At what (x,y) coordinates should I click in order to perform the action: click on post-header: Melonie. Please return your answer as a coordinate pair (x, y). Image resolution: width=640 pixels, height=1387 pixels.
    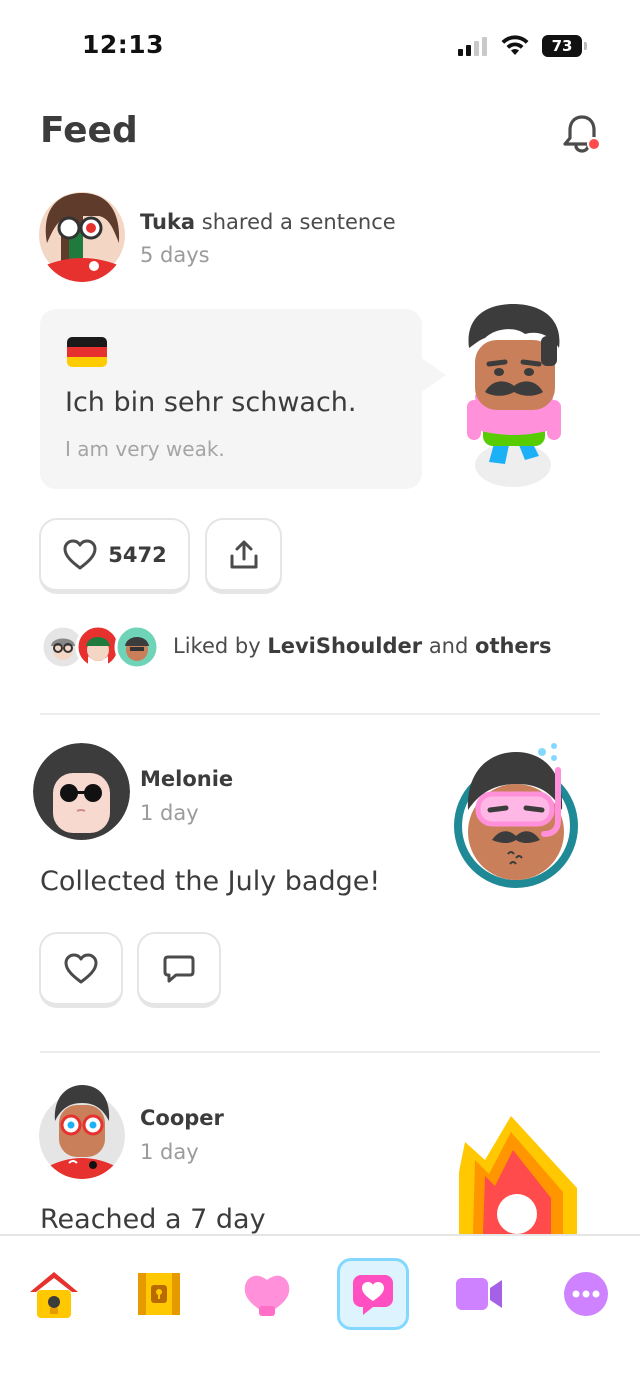
    Looking at the image, I should click on (186, 779).